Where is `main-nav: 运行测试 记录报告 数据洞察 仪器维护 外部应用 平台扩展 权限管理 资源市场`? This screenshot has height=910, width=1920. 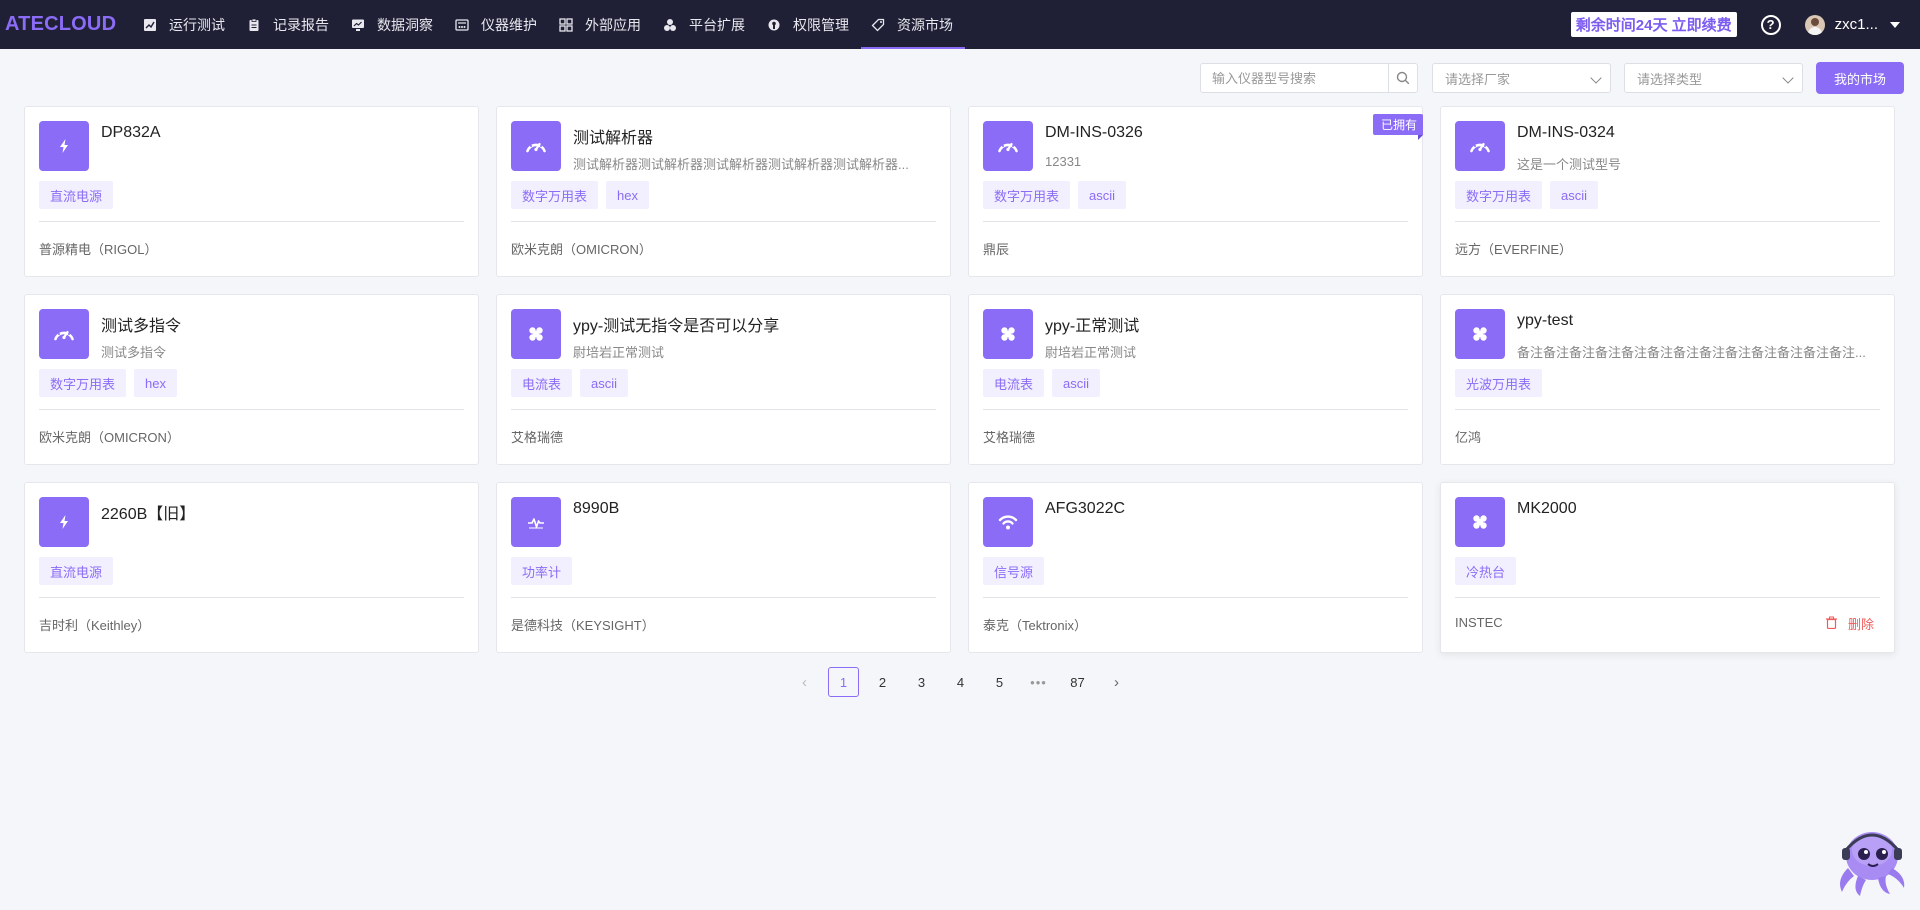
main-nav: 运行测试 记录报告 数据洞察 仪器维护 外部应用 平台扩展 权限管理 资源市场 is located at coordinates (549, 24).